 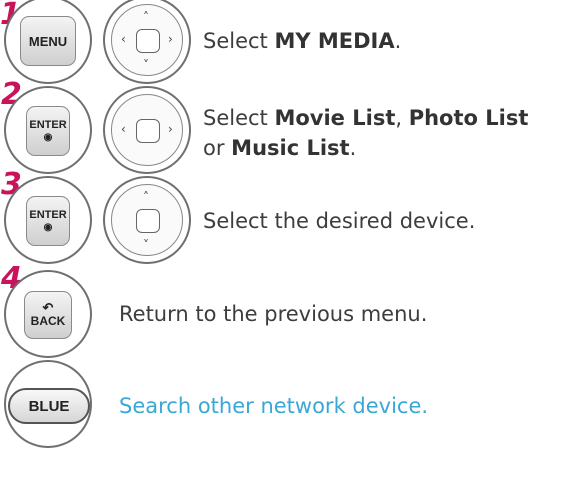 I want to click on nav-circle: ˄ ˅ ‹ ›, so click(x=147, y=42).